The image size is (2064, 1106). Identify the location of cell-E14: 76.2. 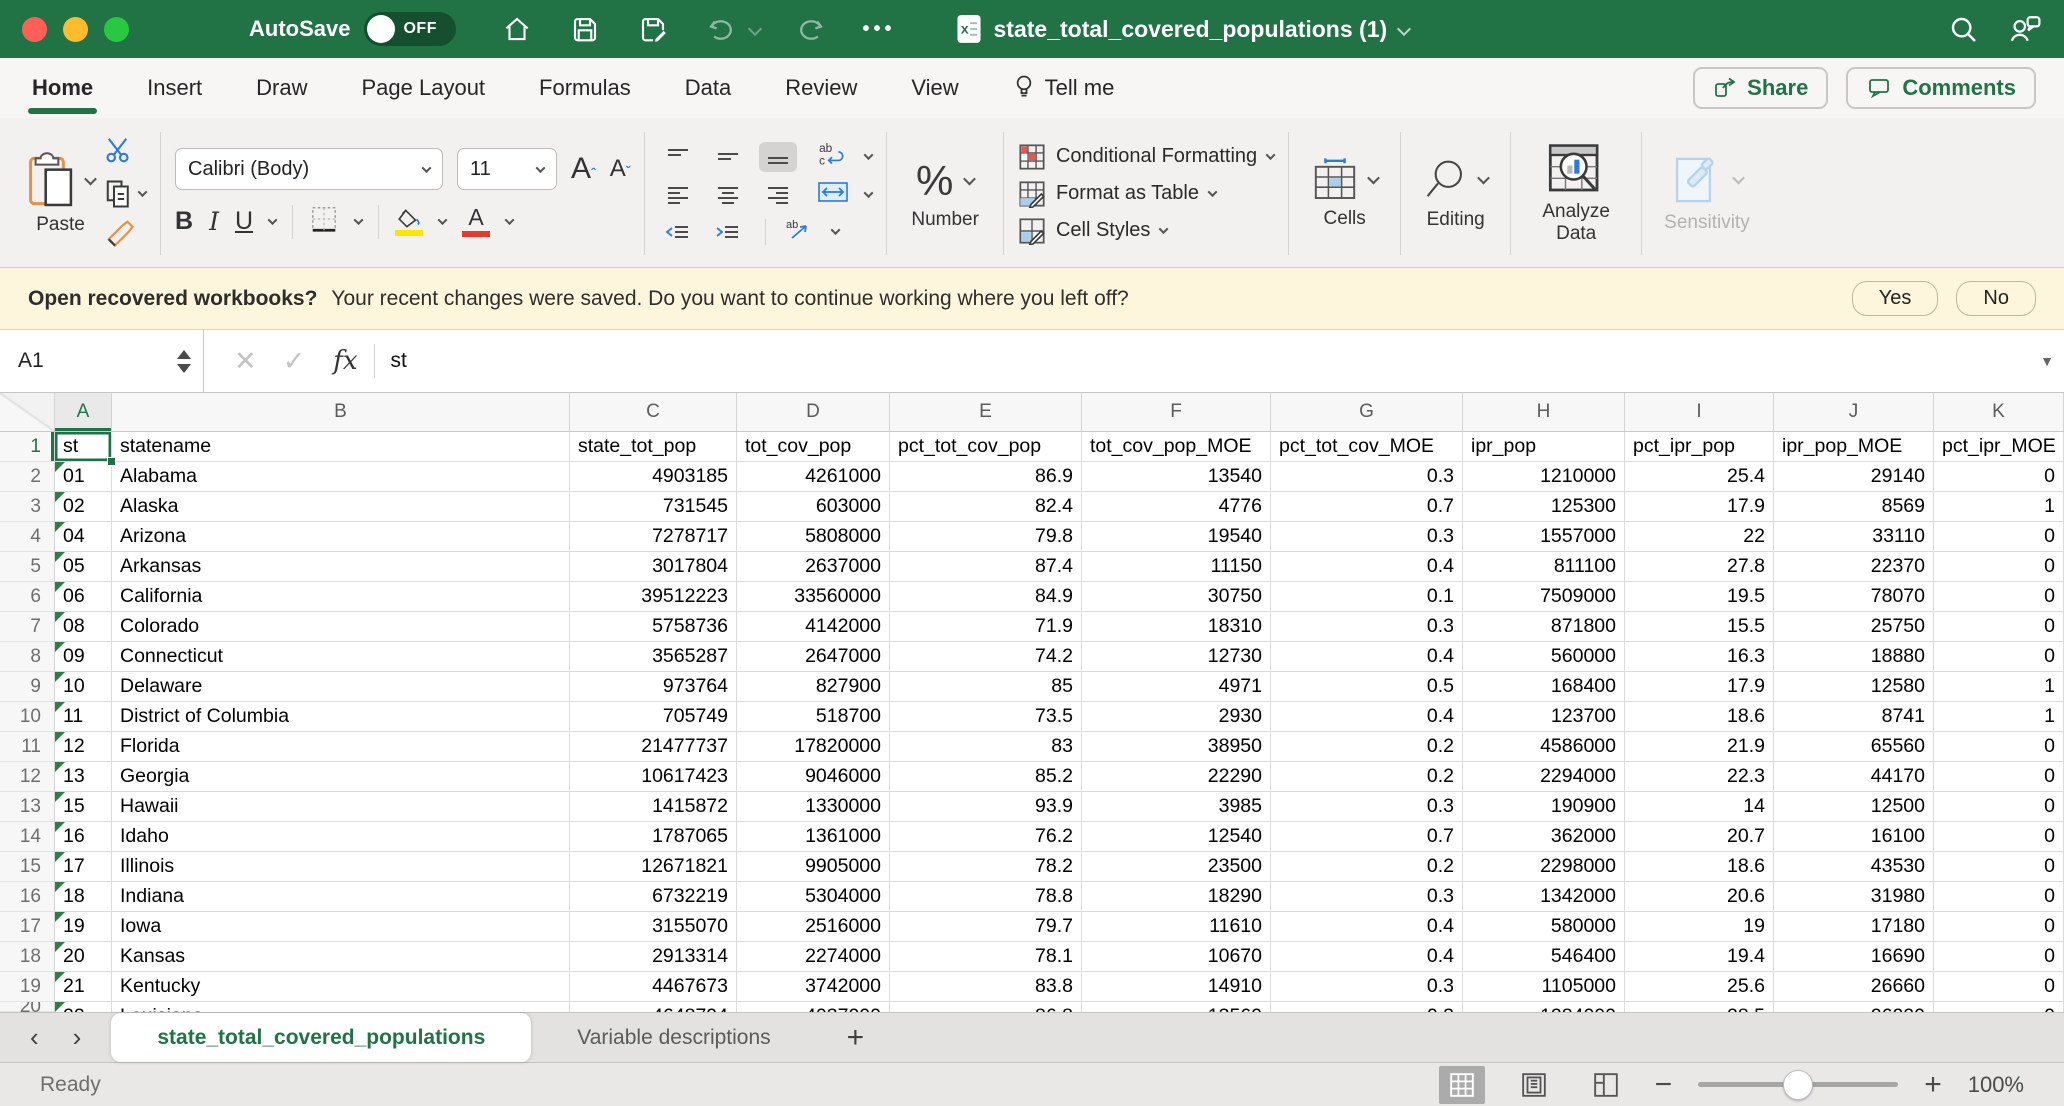
(986, 837).